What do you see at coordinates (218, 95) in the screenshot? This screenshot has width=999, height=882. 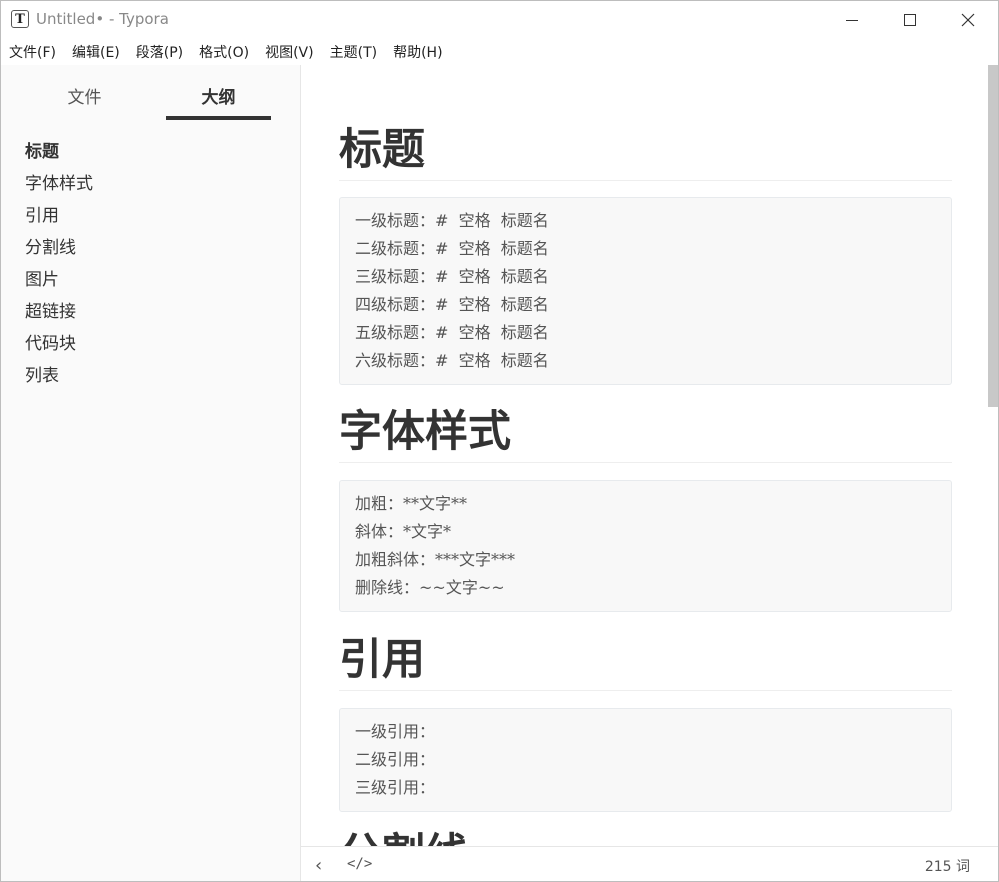 I see `tab-outline: 大纲` at bounding box center [218, 95].